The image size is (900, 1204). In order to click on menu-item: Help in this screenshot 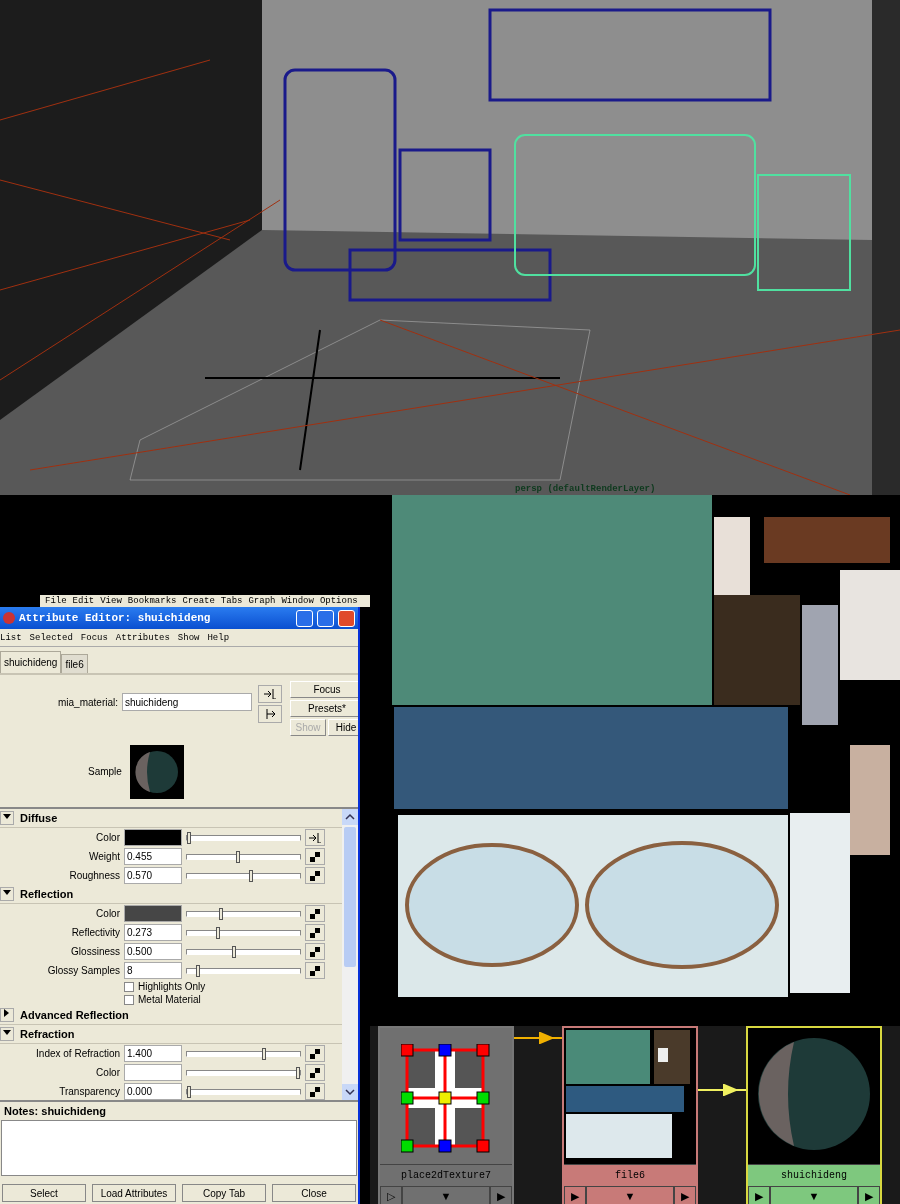, I will do `click(218, 637)`.